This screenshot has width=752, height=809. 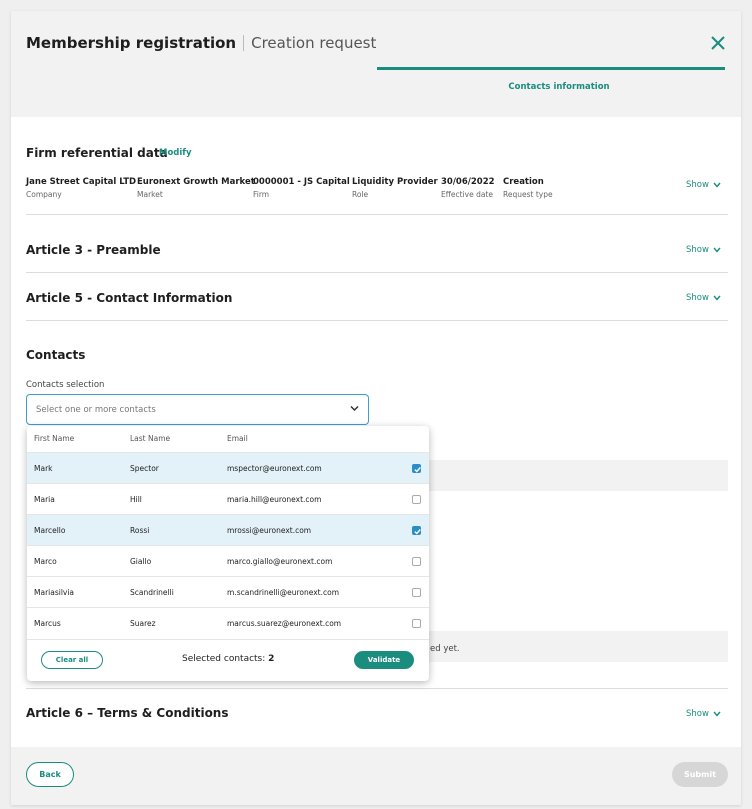 I want to click on field-value: Jane Street Capital LTD, so click(x=81, y=182).